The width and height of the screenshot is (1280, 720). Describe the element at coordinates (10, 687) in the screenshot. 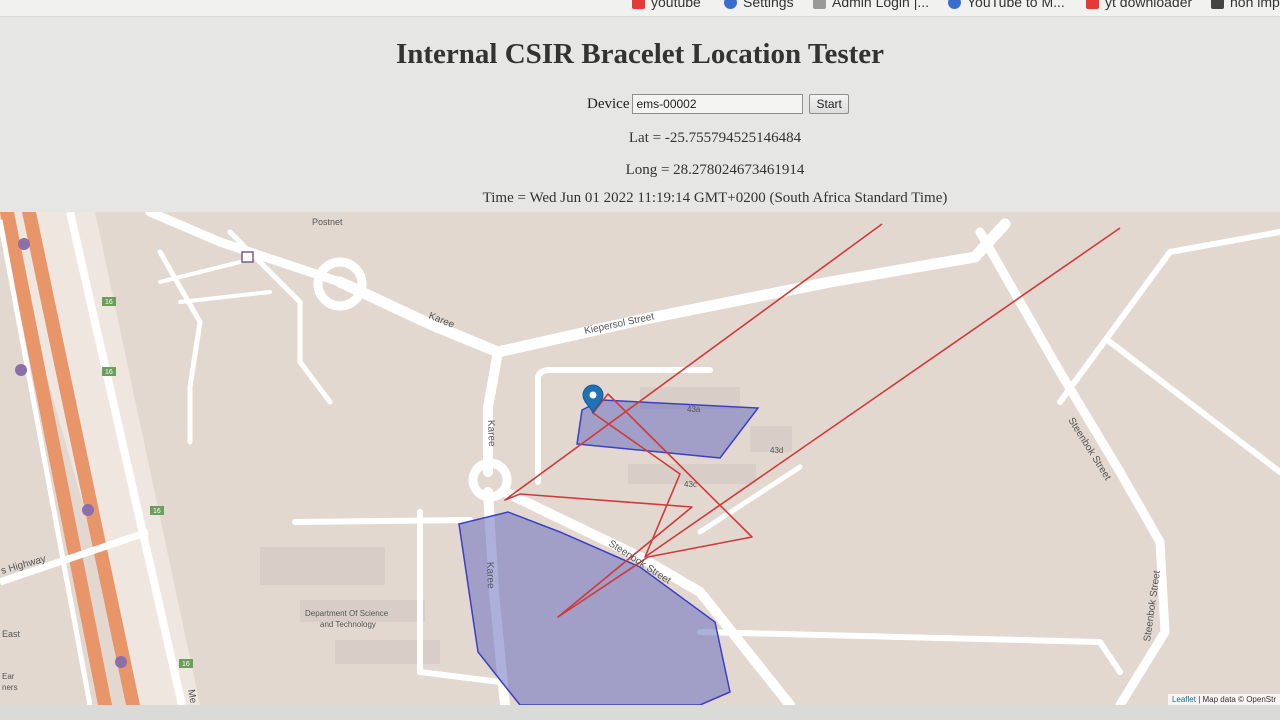

I see `label-ners: ners` at that location.